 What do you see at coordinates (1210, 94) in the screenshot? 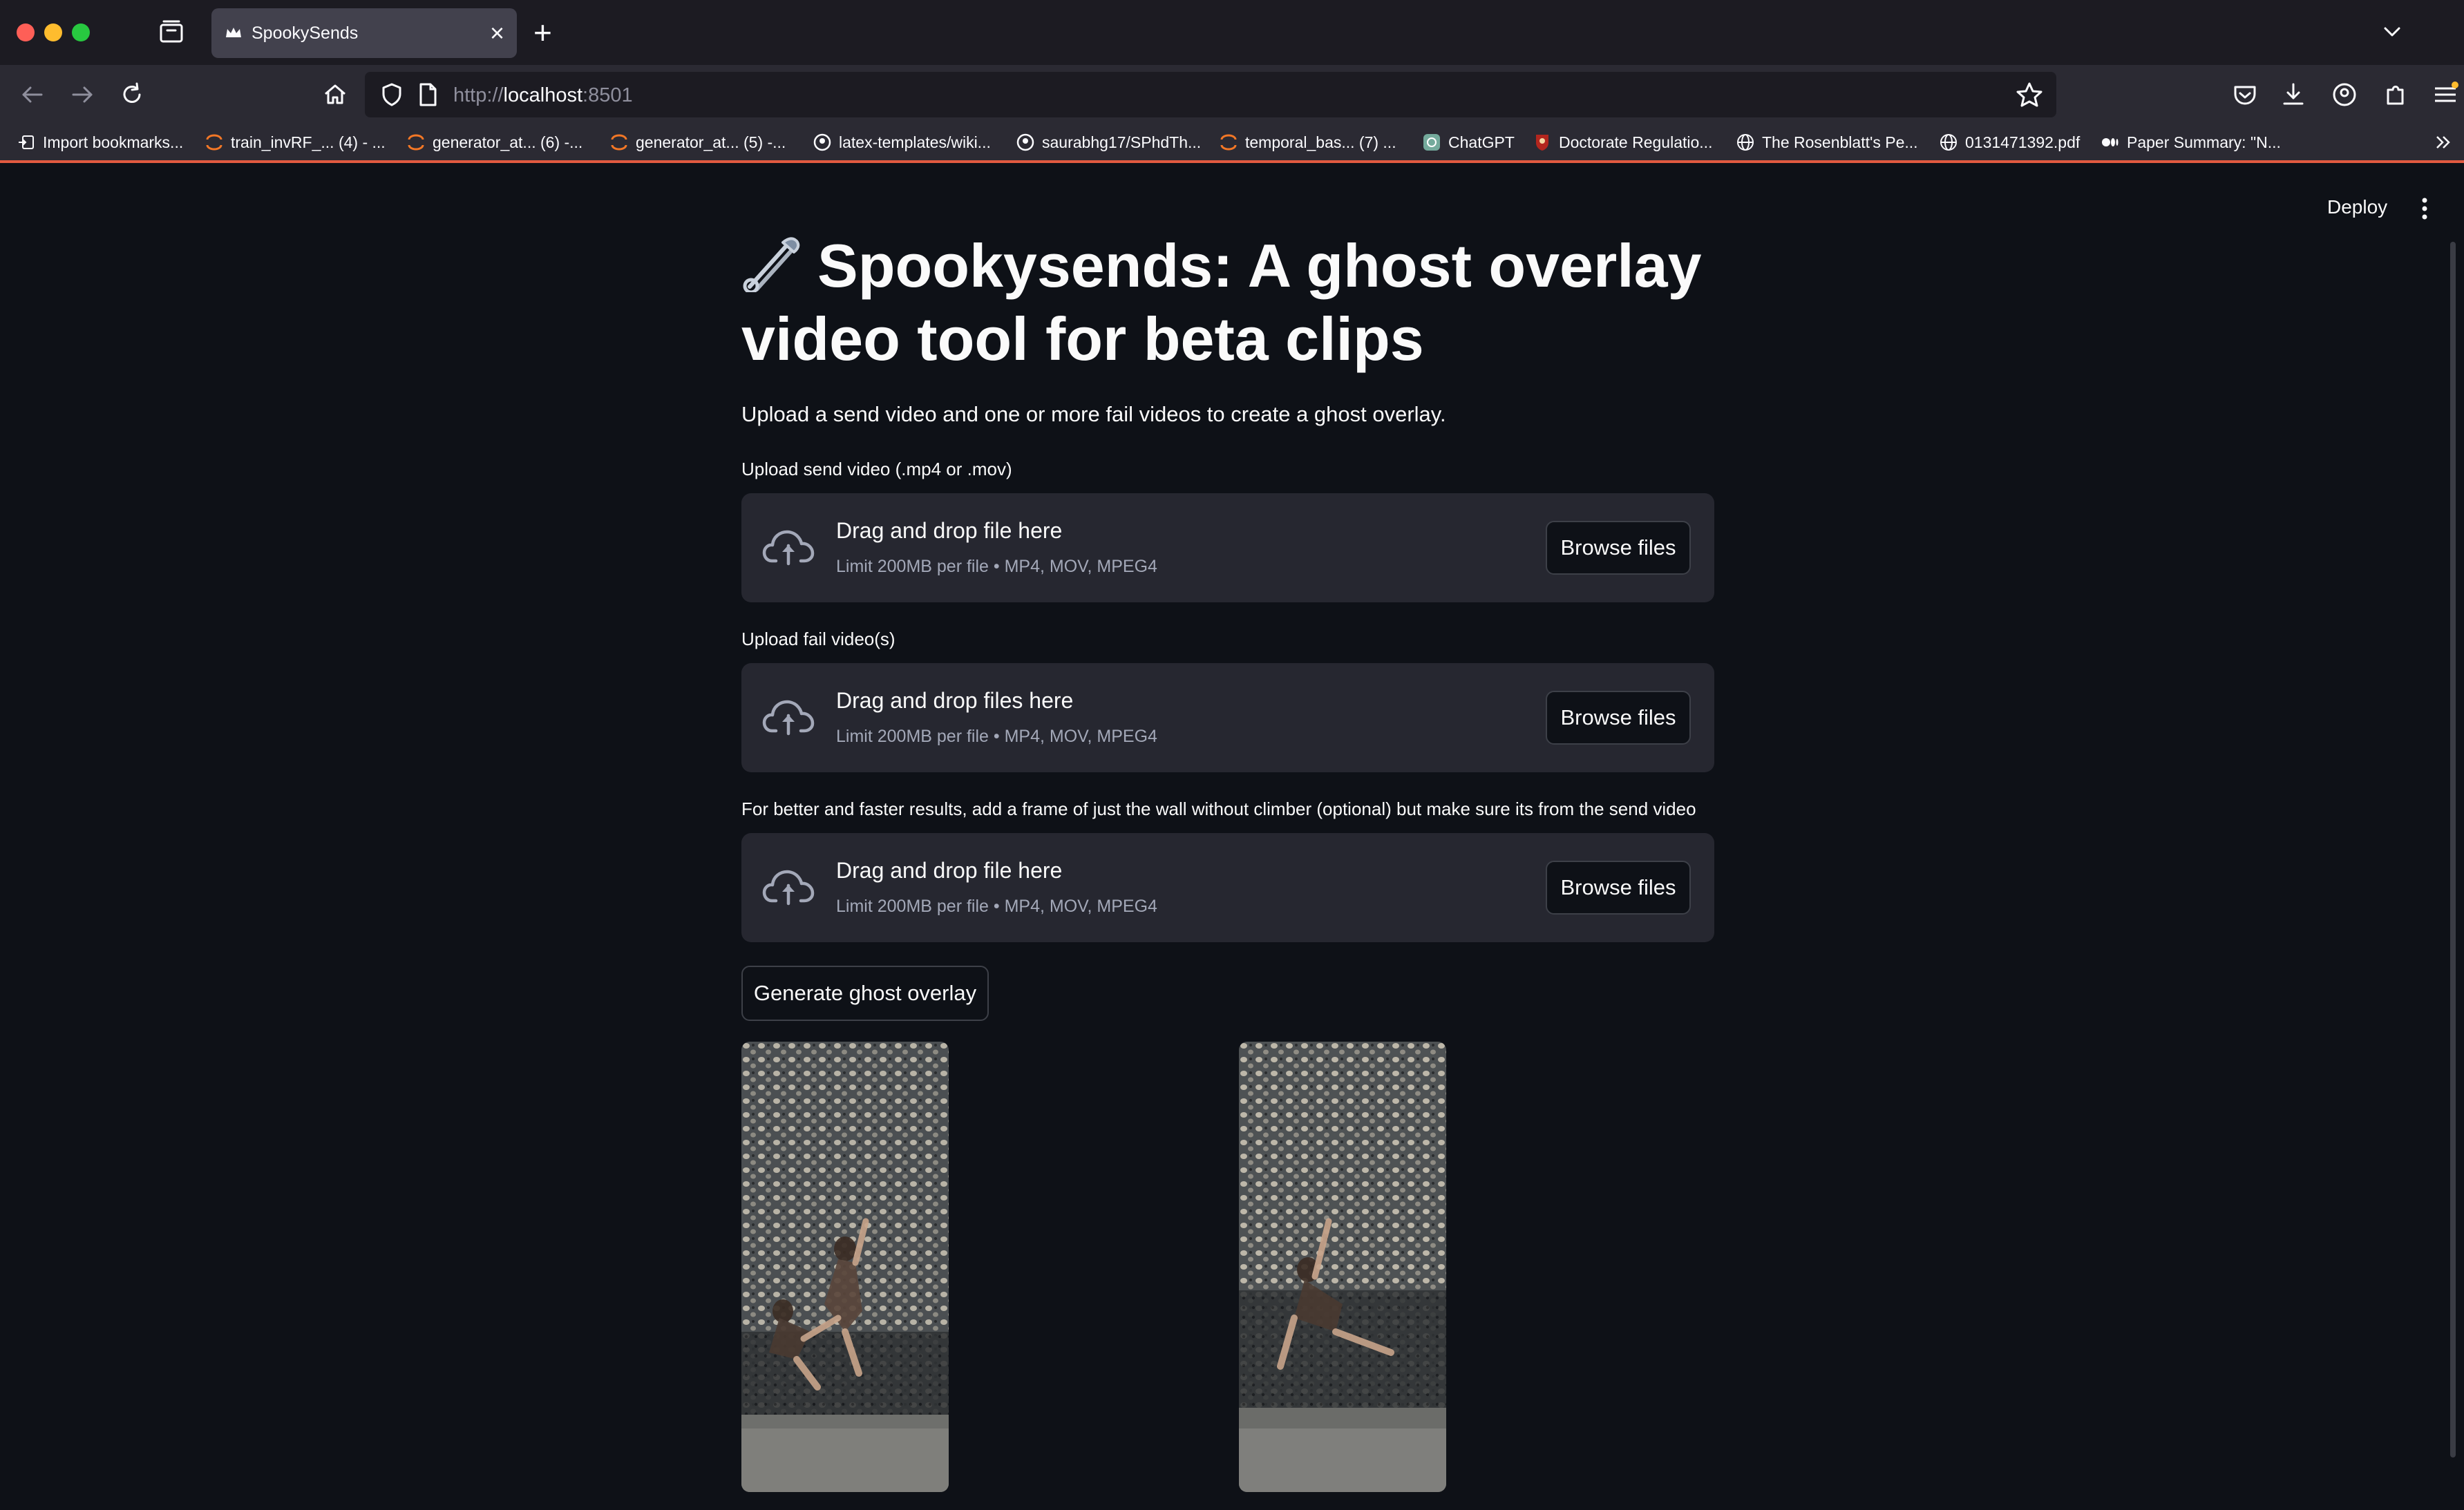
I see `address-bar: http://localhost:8501` at bounding box center [1210, 94].